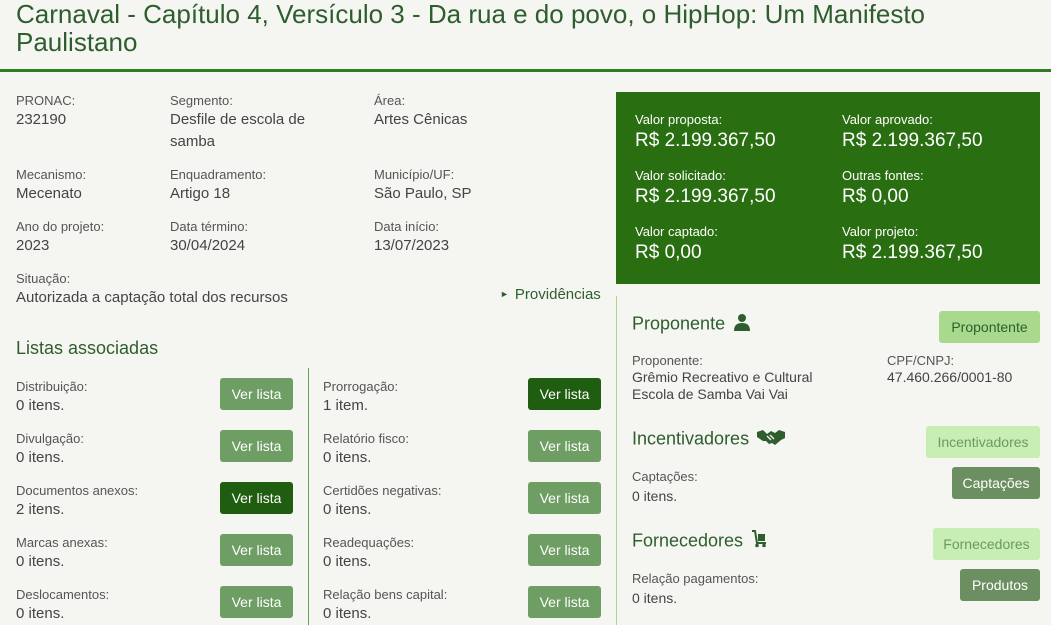 Image resolution: width=1051 pixels, height=625 pixels. Describe the element at coordinates (41, 119) in the screenshot. I see `pronac-value: 232190` at that location.